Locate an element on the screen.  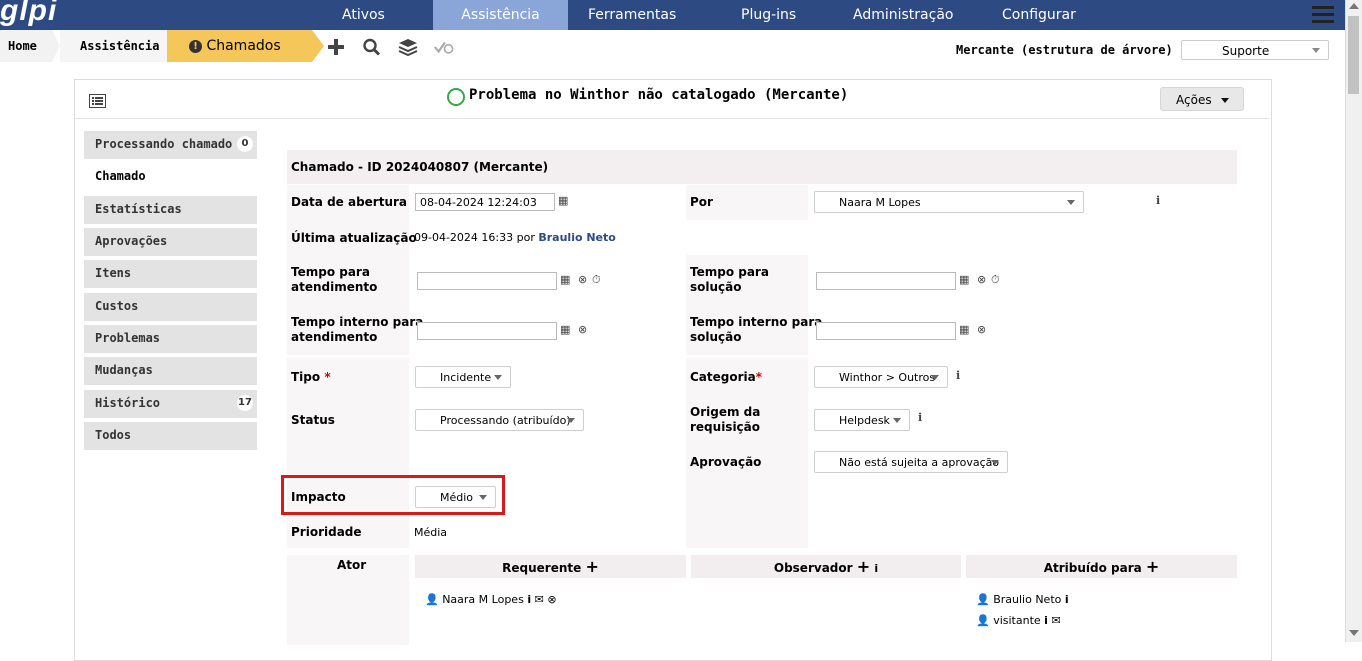
breadcrumb-assistencia: Assistência is located at coordinates (115, 46).